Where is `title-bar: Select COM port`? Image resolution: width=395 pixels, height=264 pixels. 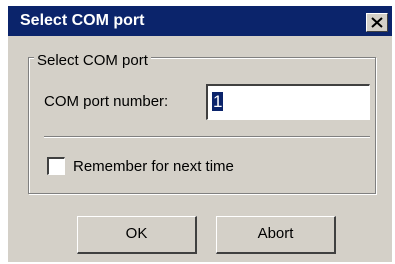
title-bar: Select COM port is located at coordinates (200, 21).